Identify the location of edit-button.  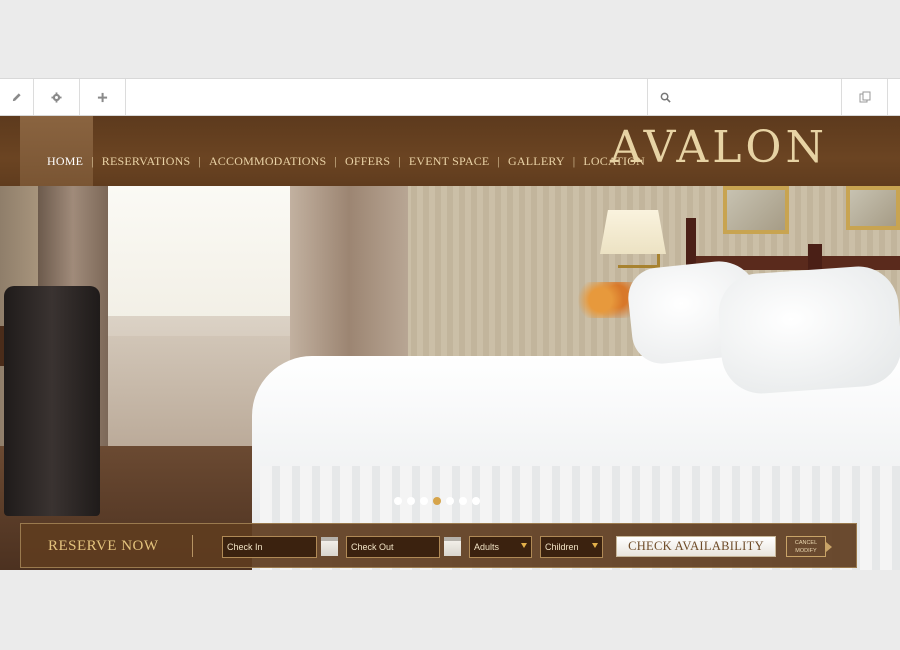
(17, 97).